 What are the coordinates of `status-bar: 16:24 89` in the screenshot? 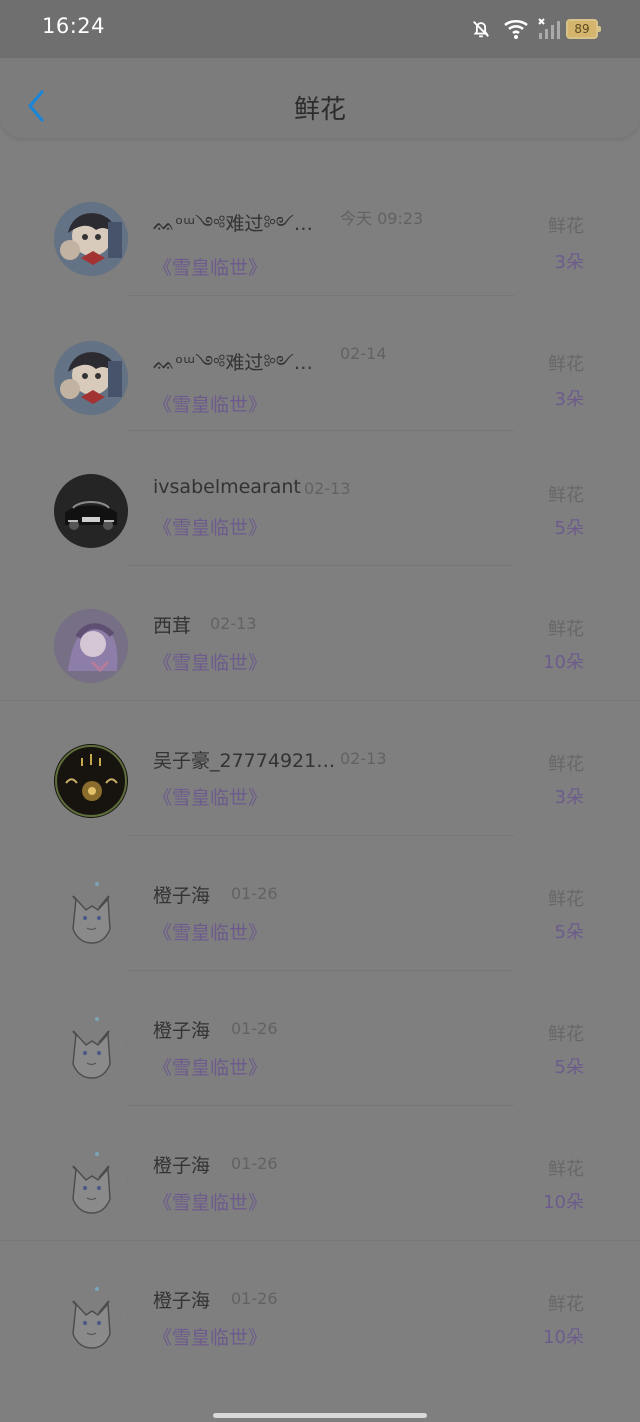 It's located at (320, 29).